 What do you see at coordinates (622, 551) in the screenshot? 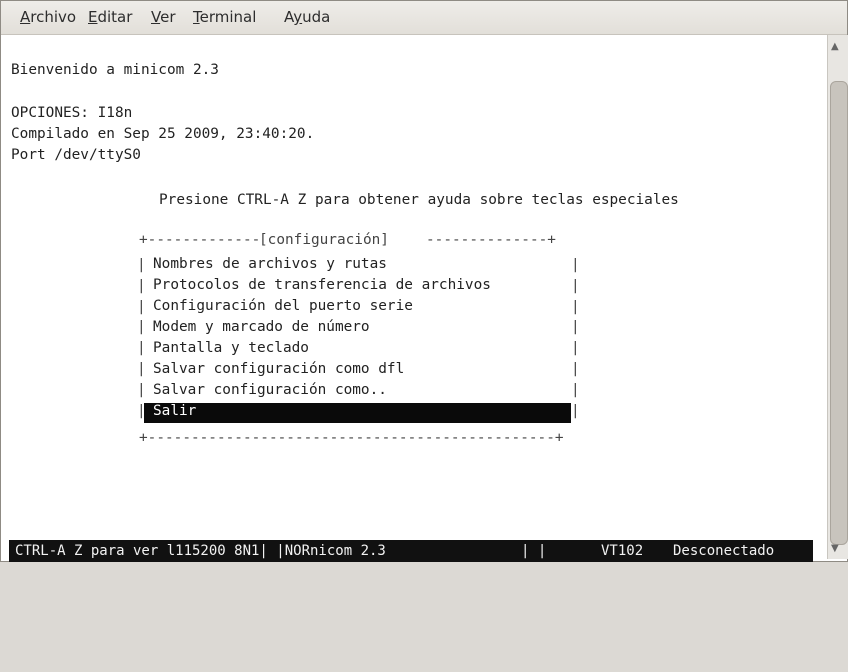
I see `status-emulation: VT102` at bounding box center [622, 551].